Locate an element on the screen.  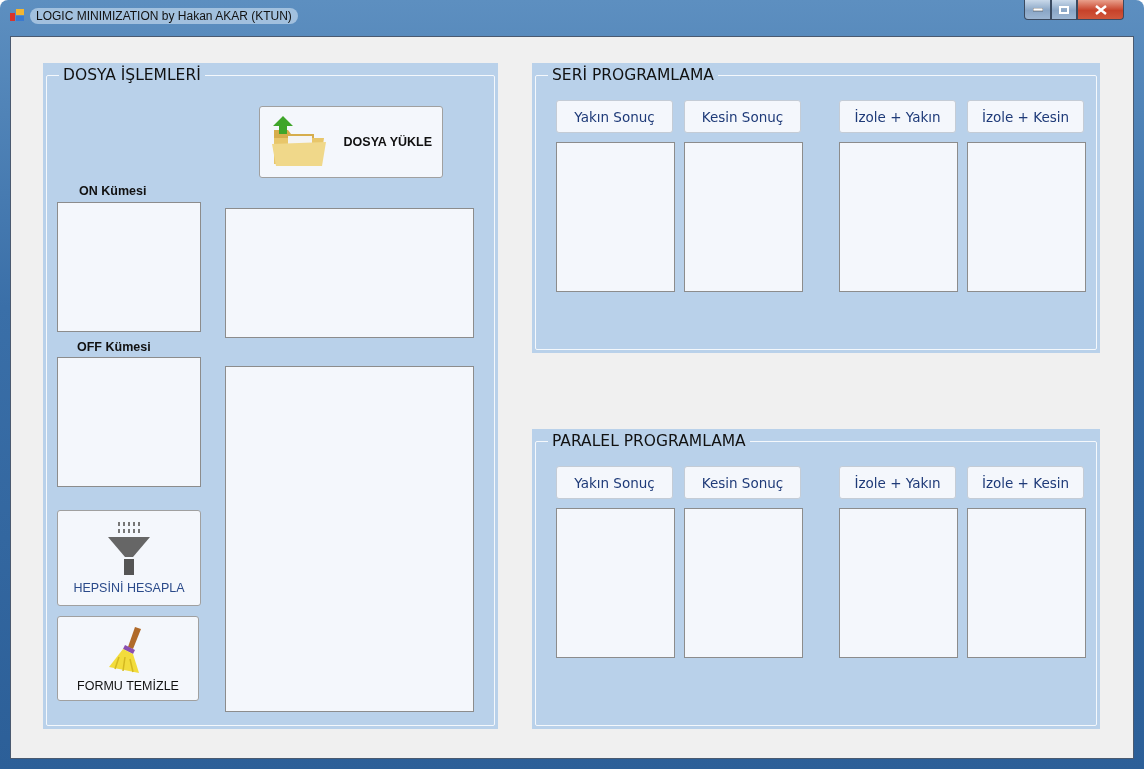
close-icon is located at coordinates (1100, 9).